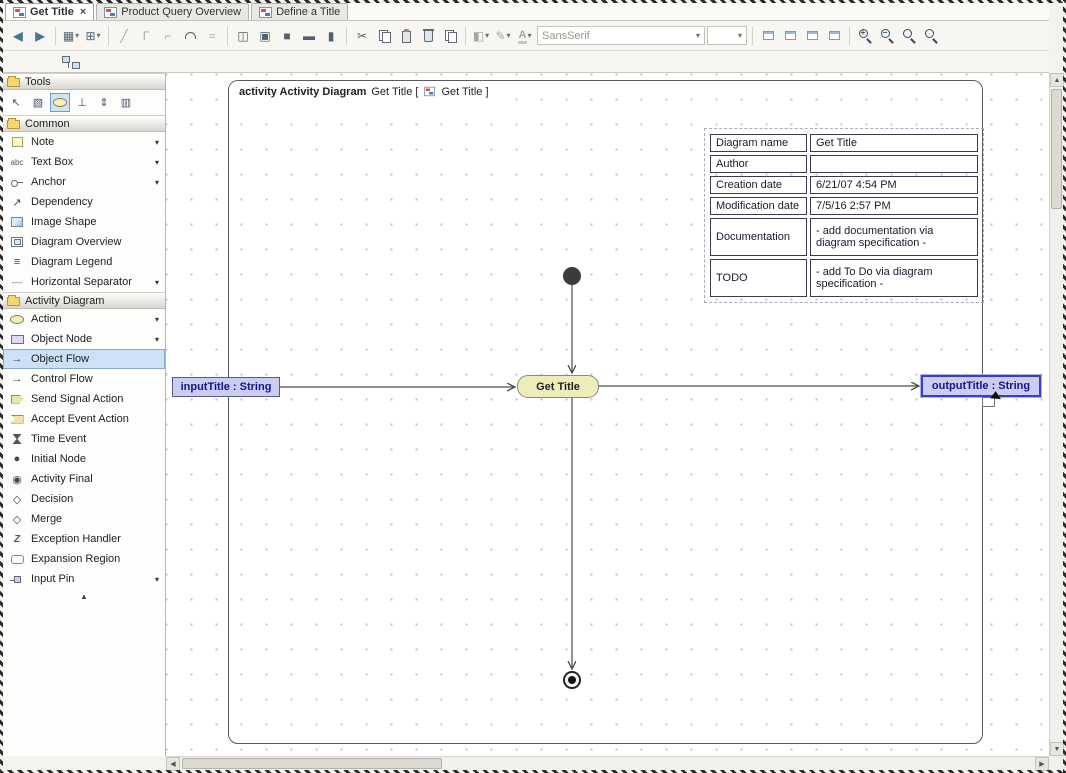 This screenshot has width=1066, height=773. What do you see at coordinates (71, 62) in the screenshot?
I see `select-in-containment-tree-button` at bounding box center [71, 62].